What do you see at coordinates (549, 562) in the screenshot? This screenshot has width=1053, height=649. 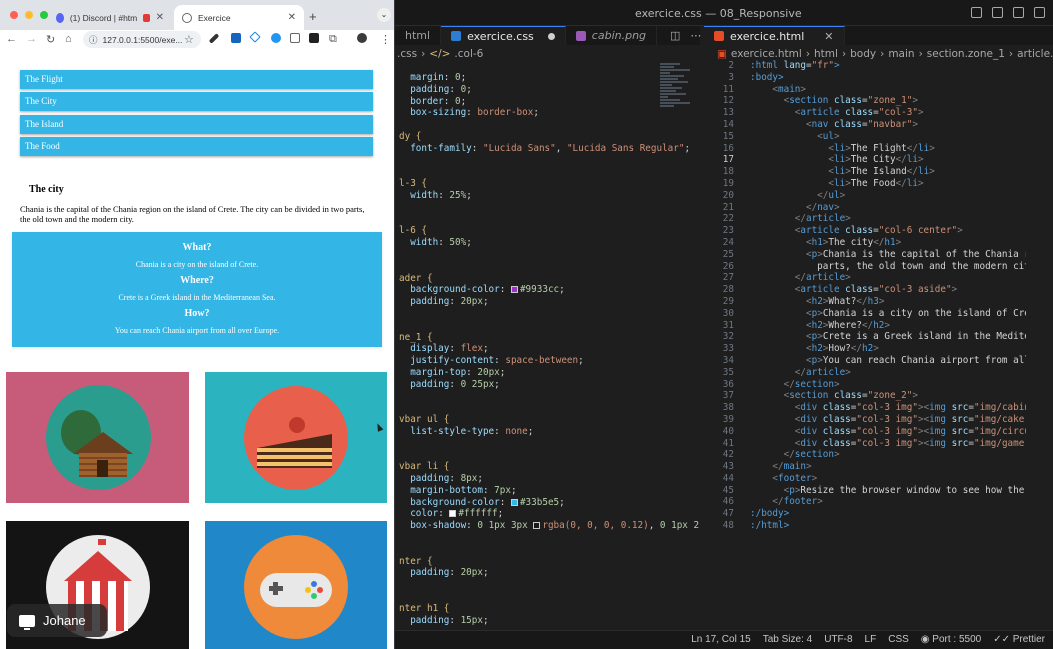 I see `code-line: nter {` at bounding box center [549, 562].